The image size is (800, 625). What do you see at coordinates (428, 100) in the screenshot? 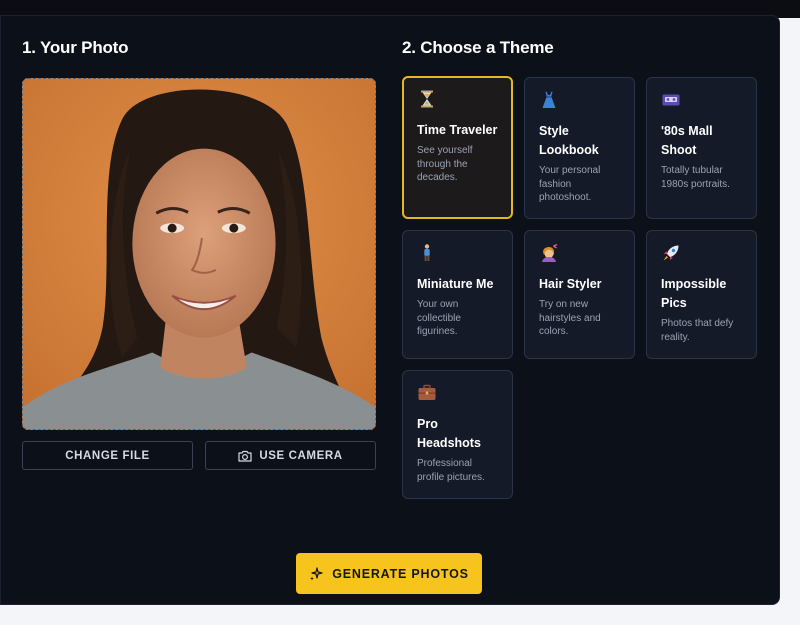
I see `hourglass-icon` at bounding box center [428, 100].